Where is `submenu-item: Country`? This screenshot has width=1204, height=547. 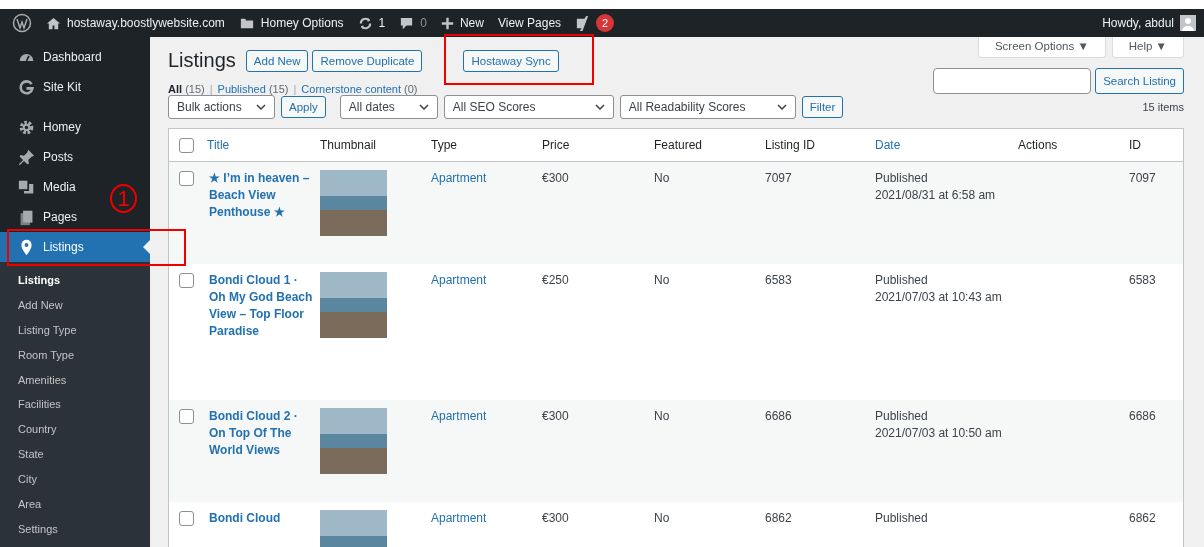 submenu-item: Country is located at coordinates (75, 430).